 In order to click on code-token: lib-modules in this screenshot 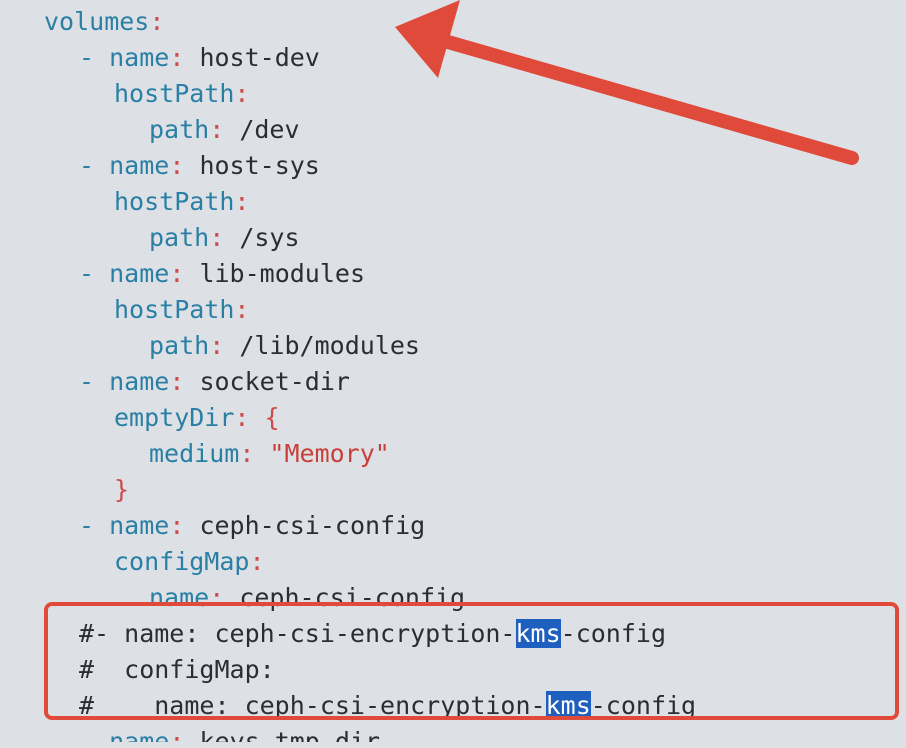, I will do `click(275, 273)`.